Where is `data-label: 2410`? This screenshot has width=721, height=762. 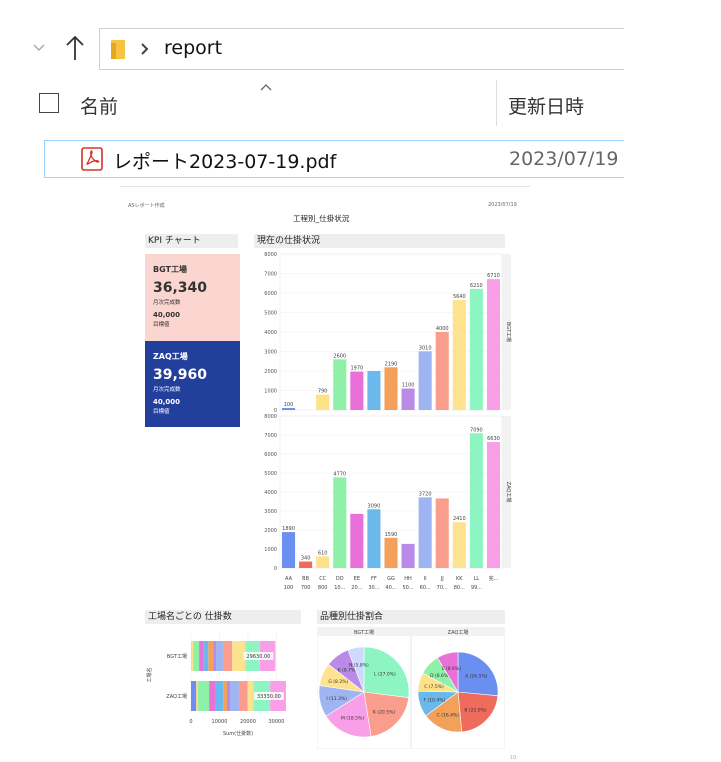 data-label: 2410 is located at coordinates (459, 519).